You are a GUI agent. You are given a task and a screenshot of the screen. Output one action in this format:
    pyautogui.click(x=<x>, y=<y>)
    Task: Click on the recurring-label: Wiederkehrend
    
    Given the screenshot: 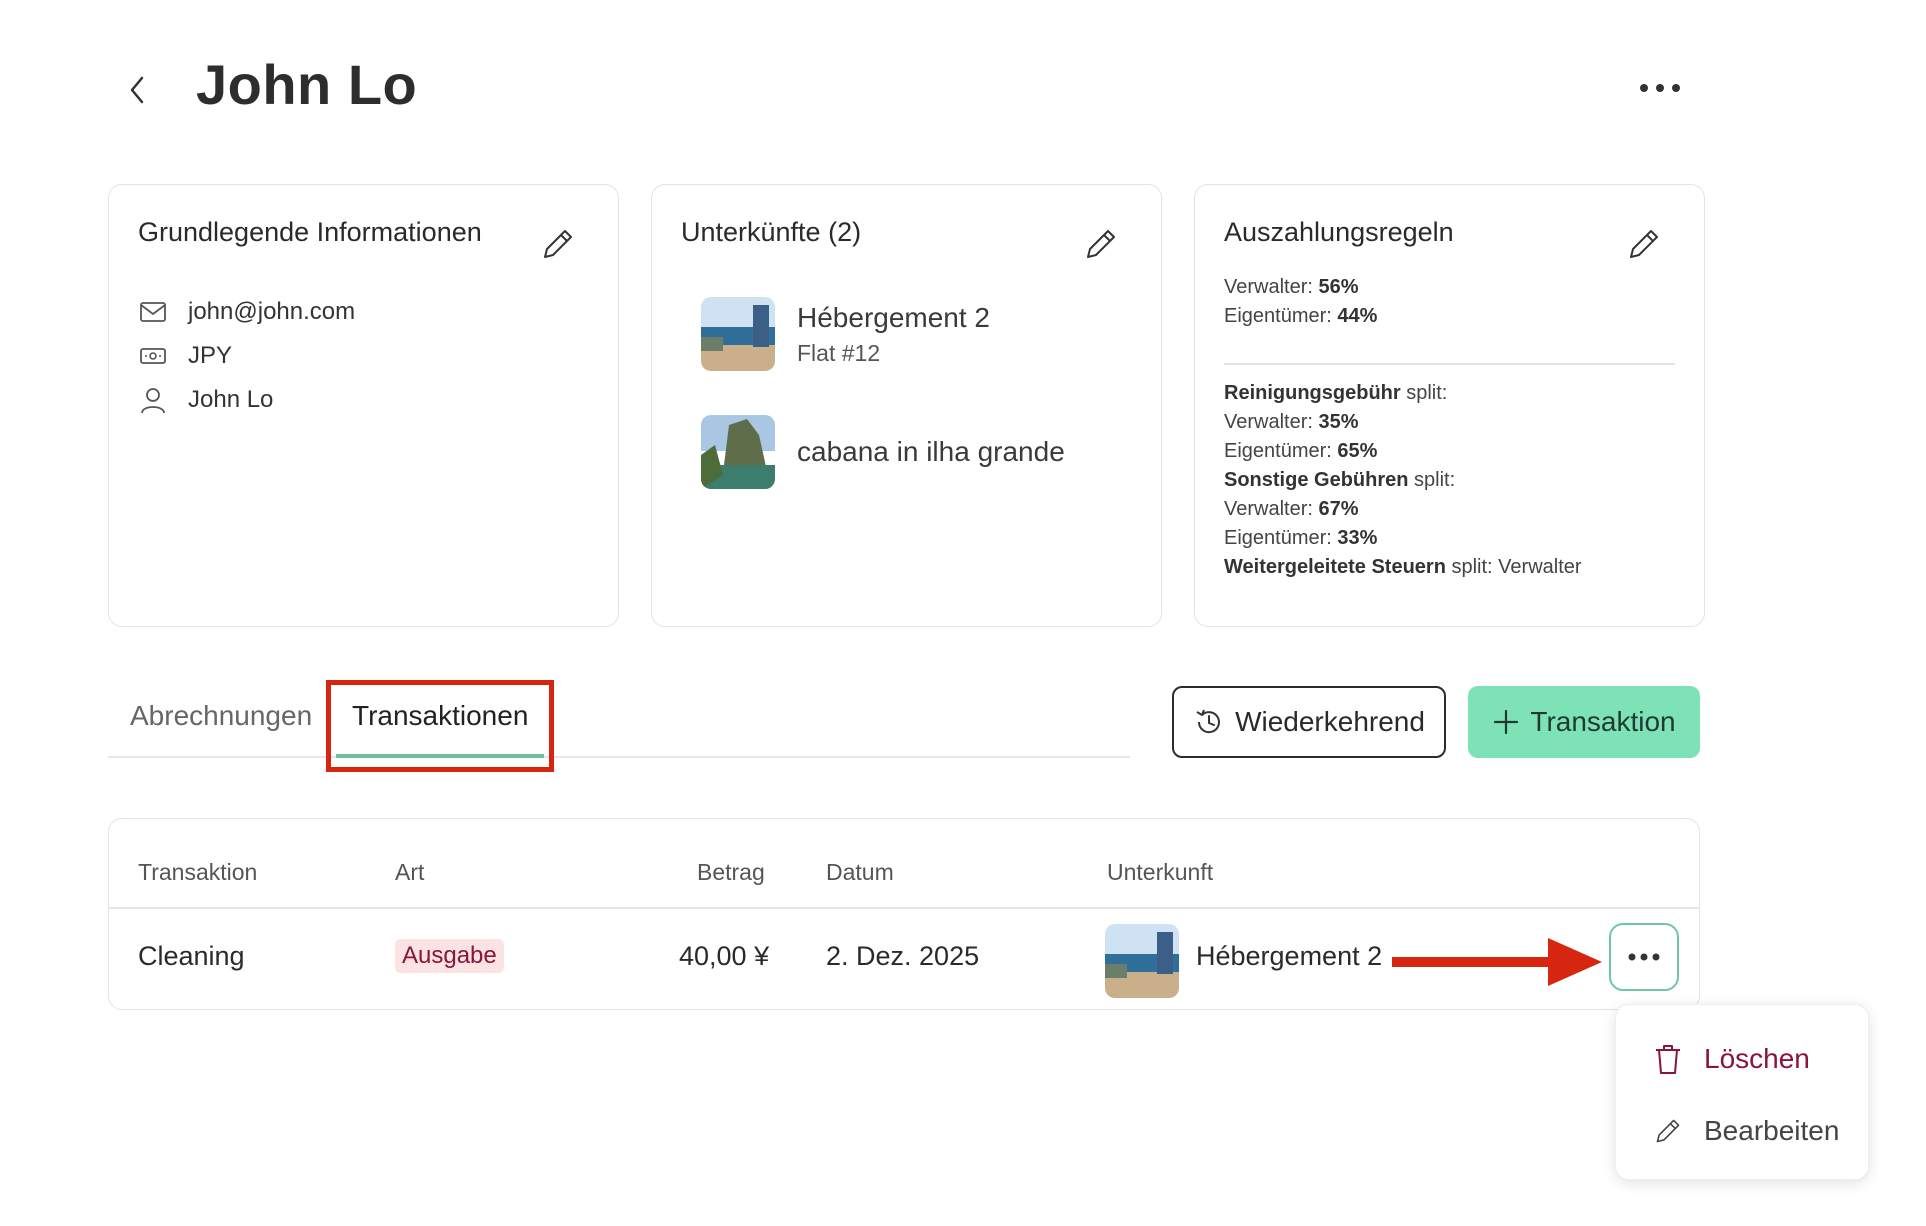 What is the action you would take?
    pyautogui.click(x=1330, y=721)
    